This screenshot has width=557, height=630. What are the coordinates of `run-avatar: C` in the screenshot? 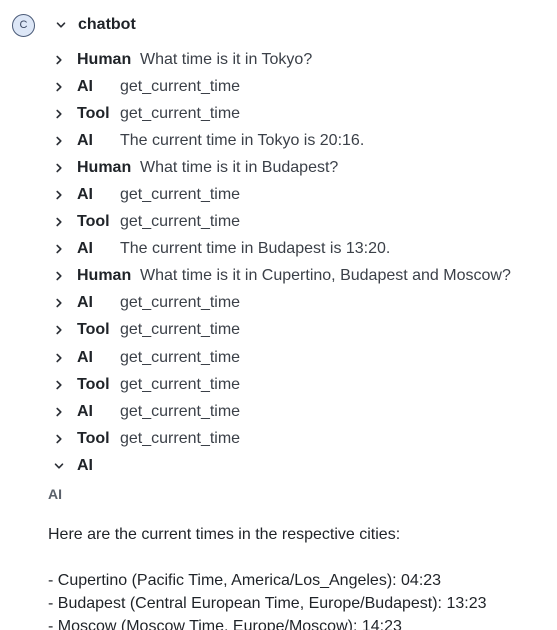 It's located at (23, 25).